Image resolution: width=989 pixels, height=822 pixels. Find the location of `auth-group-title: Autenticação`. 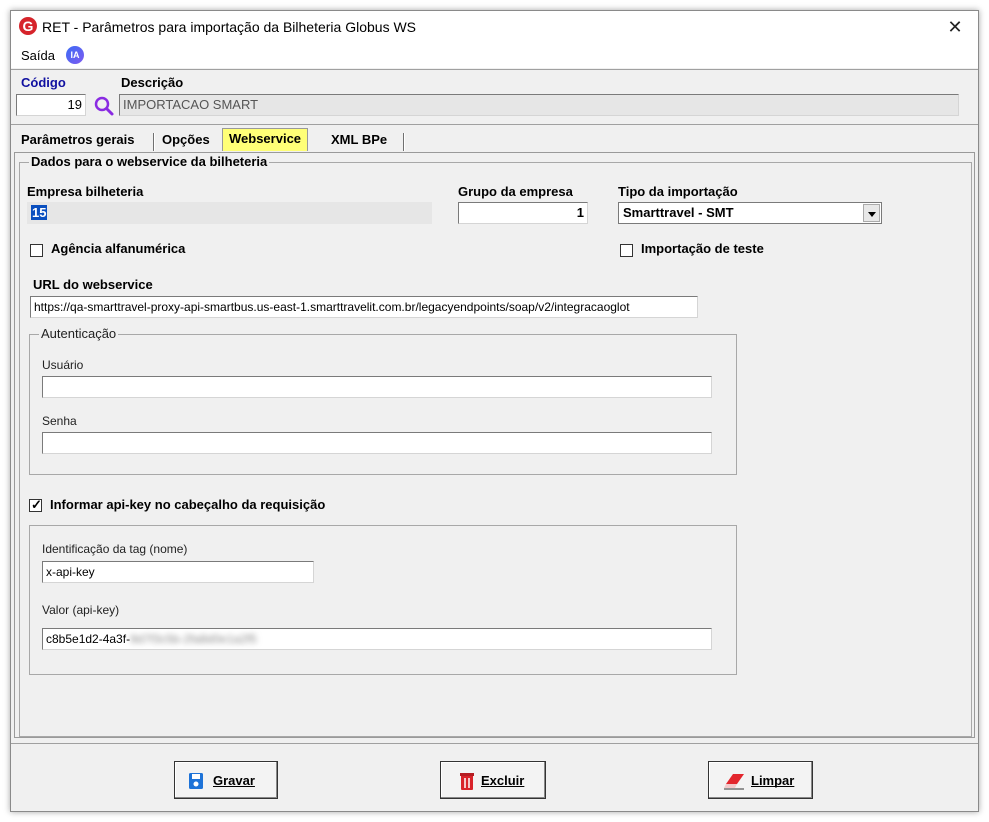

auth-group-title: Autenticação is located at coordinates (79, 333).